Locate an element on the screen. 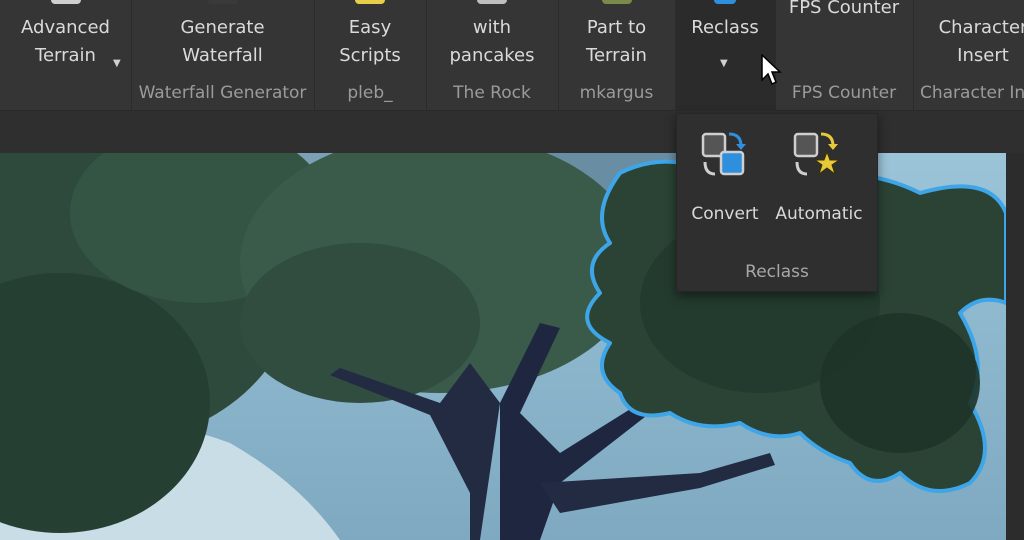 The image size is (1024, 540). convert-label: Convert is located at coordinates (725, 214).